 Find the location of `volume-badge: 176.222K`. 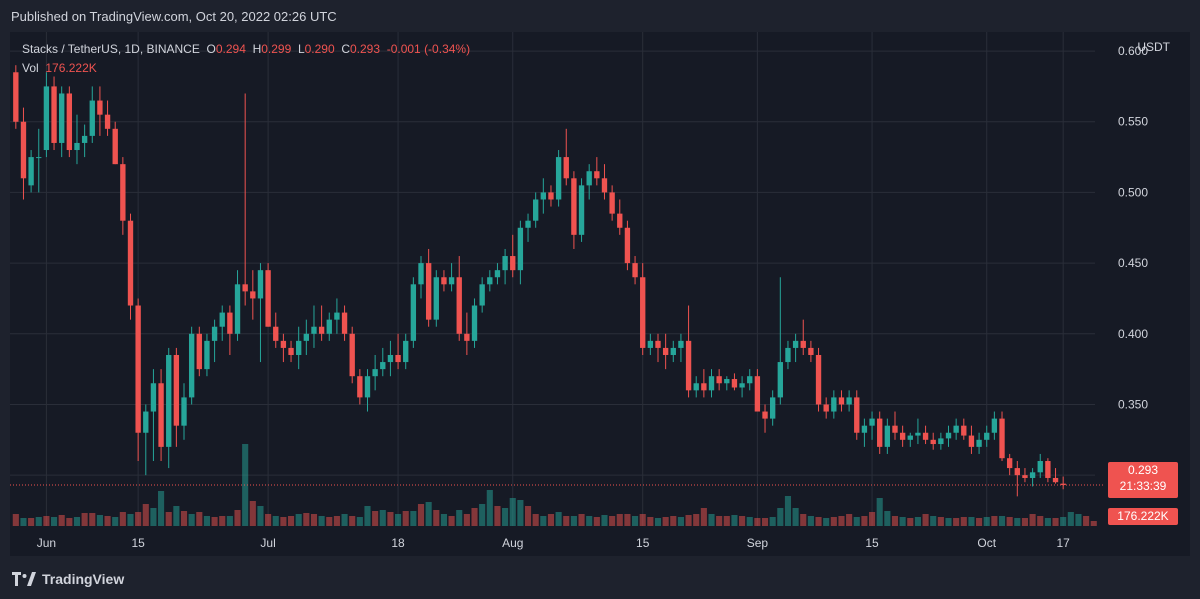

volume-badge: 176.222K is located at coordinates (1143, 516).